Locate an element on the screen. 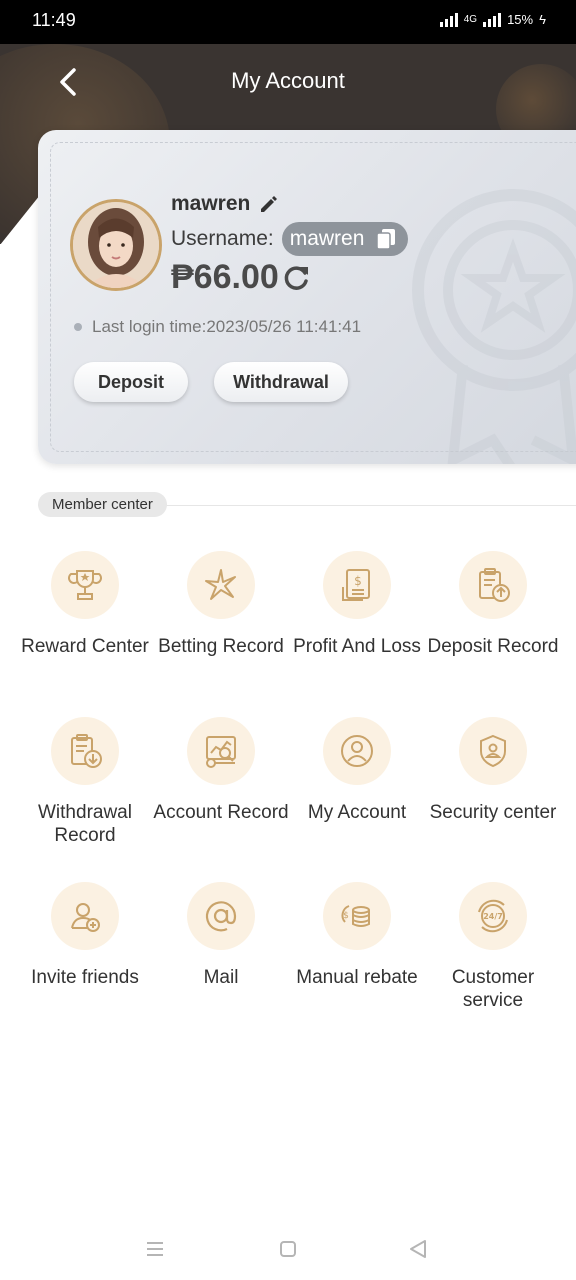 The image size is (576, 1280). reward-center-item: Reward Center is located at coordinates (85, 604).